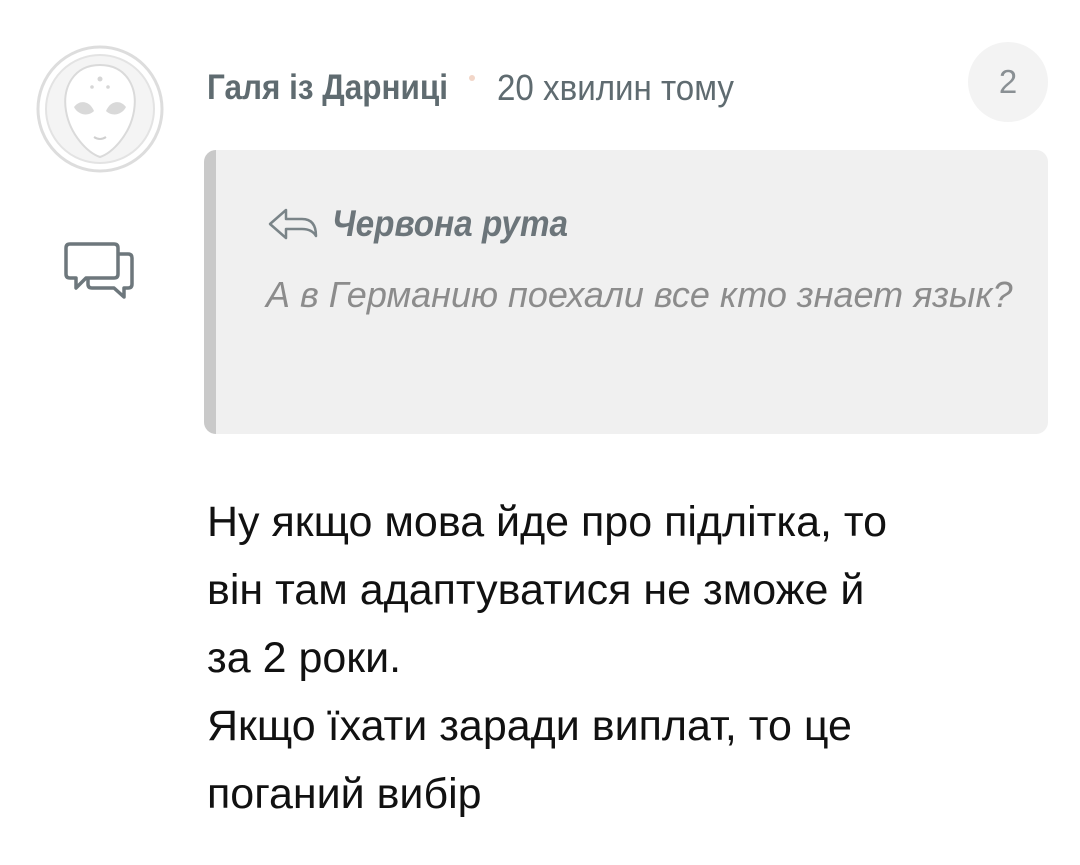 This screenshot has height=865, width=1080. What do you see at coordinates (547, 522) in the screenshot?
I see `comment-line: Ну якщо мова йде про підлітка, то` at bounding box center [547, 522].